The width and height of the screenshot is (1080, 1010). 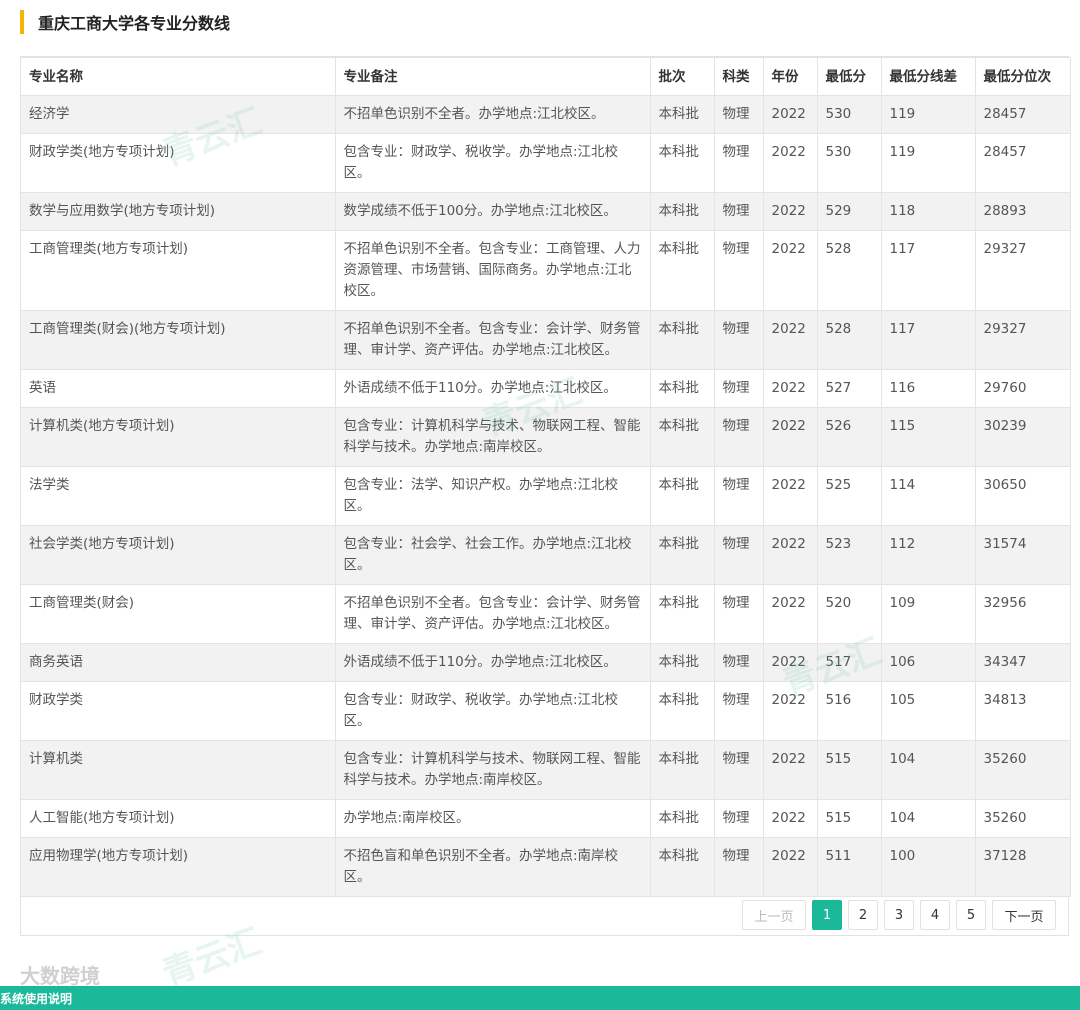 I want to click on col-header-batch: 批次, so click(x=682, y=76).